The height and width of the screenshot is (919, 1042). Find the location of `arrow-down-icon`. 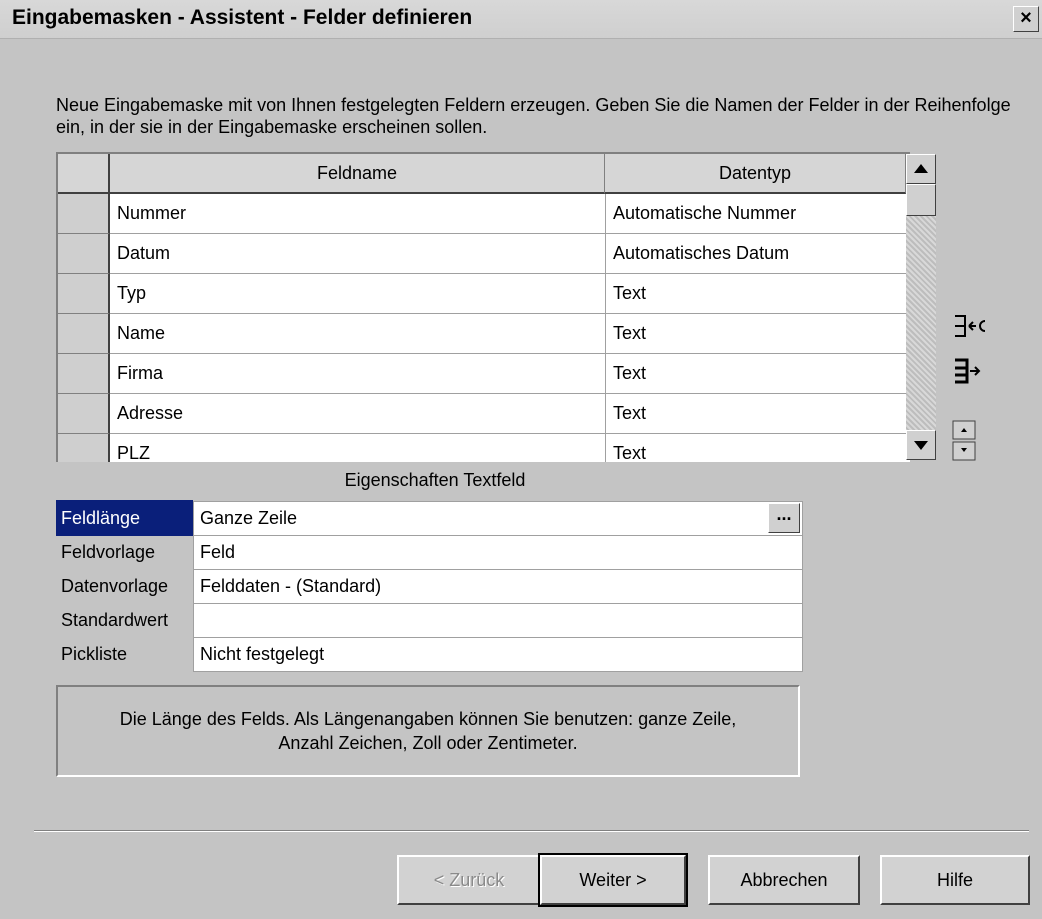

arrow-down-icon is located at coordinates (921, 445).